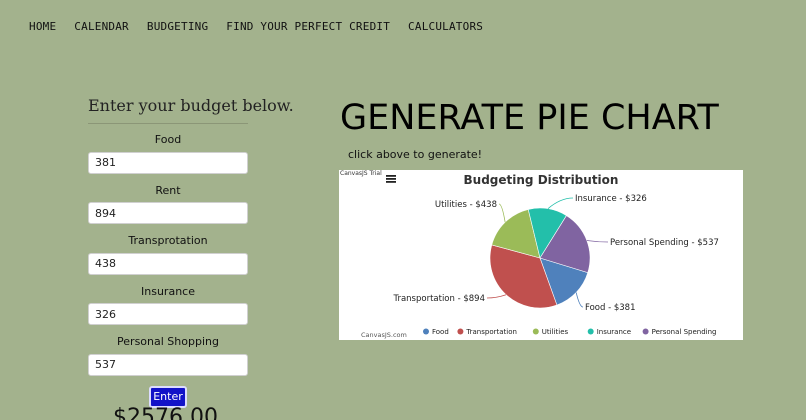 The height and width of the screenshot is (420, 806). I want to click on insurance-input, so click(168, 314).